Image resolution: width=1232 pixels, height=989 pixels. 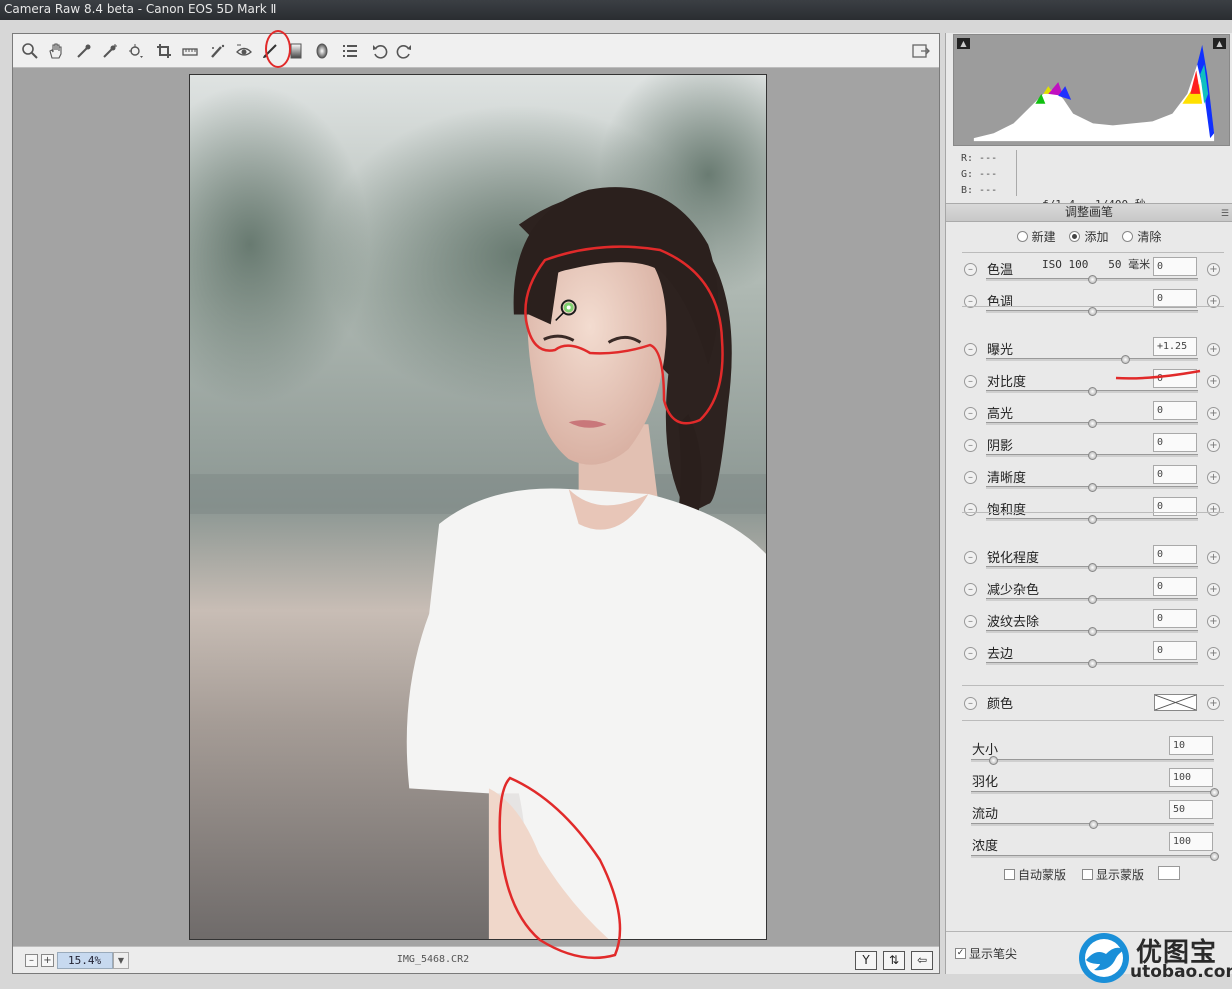 I want to click on view-toggle-button: Y, so click(x=866, y=960).